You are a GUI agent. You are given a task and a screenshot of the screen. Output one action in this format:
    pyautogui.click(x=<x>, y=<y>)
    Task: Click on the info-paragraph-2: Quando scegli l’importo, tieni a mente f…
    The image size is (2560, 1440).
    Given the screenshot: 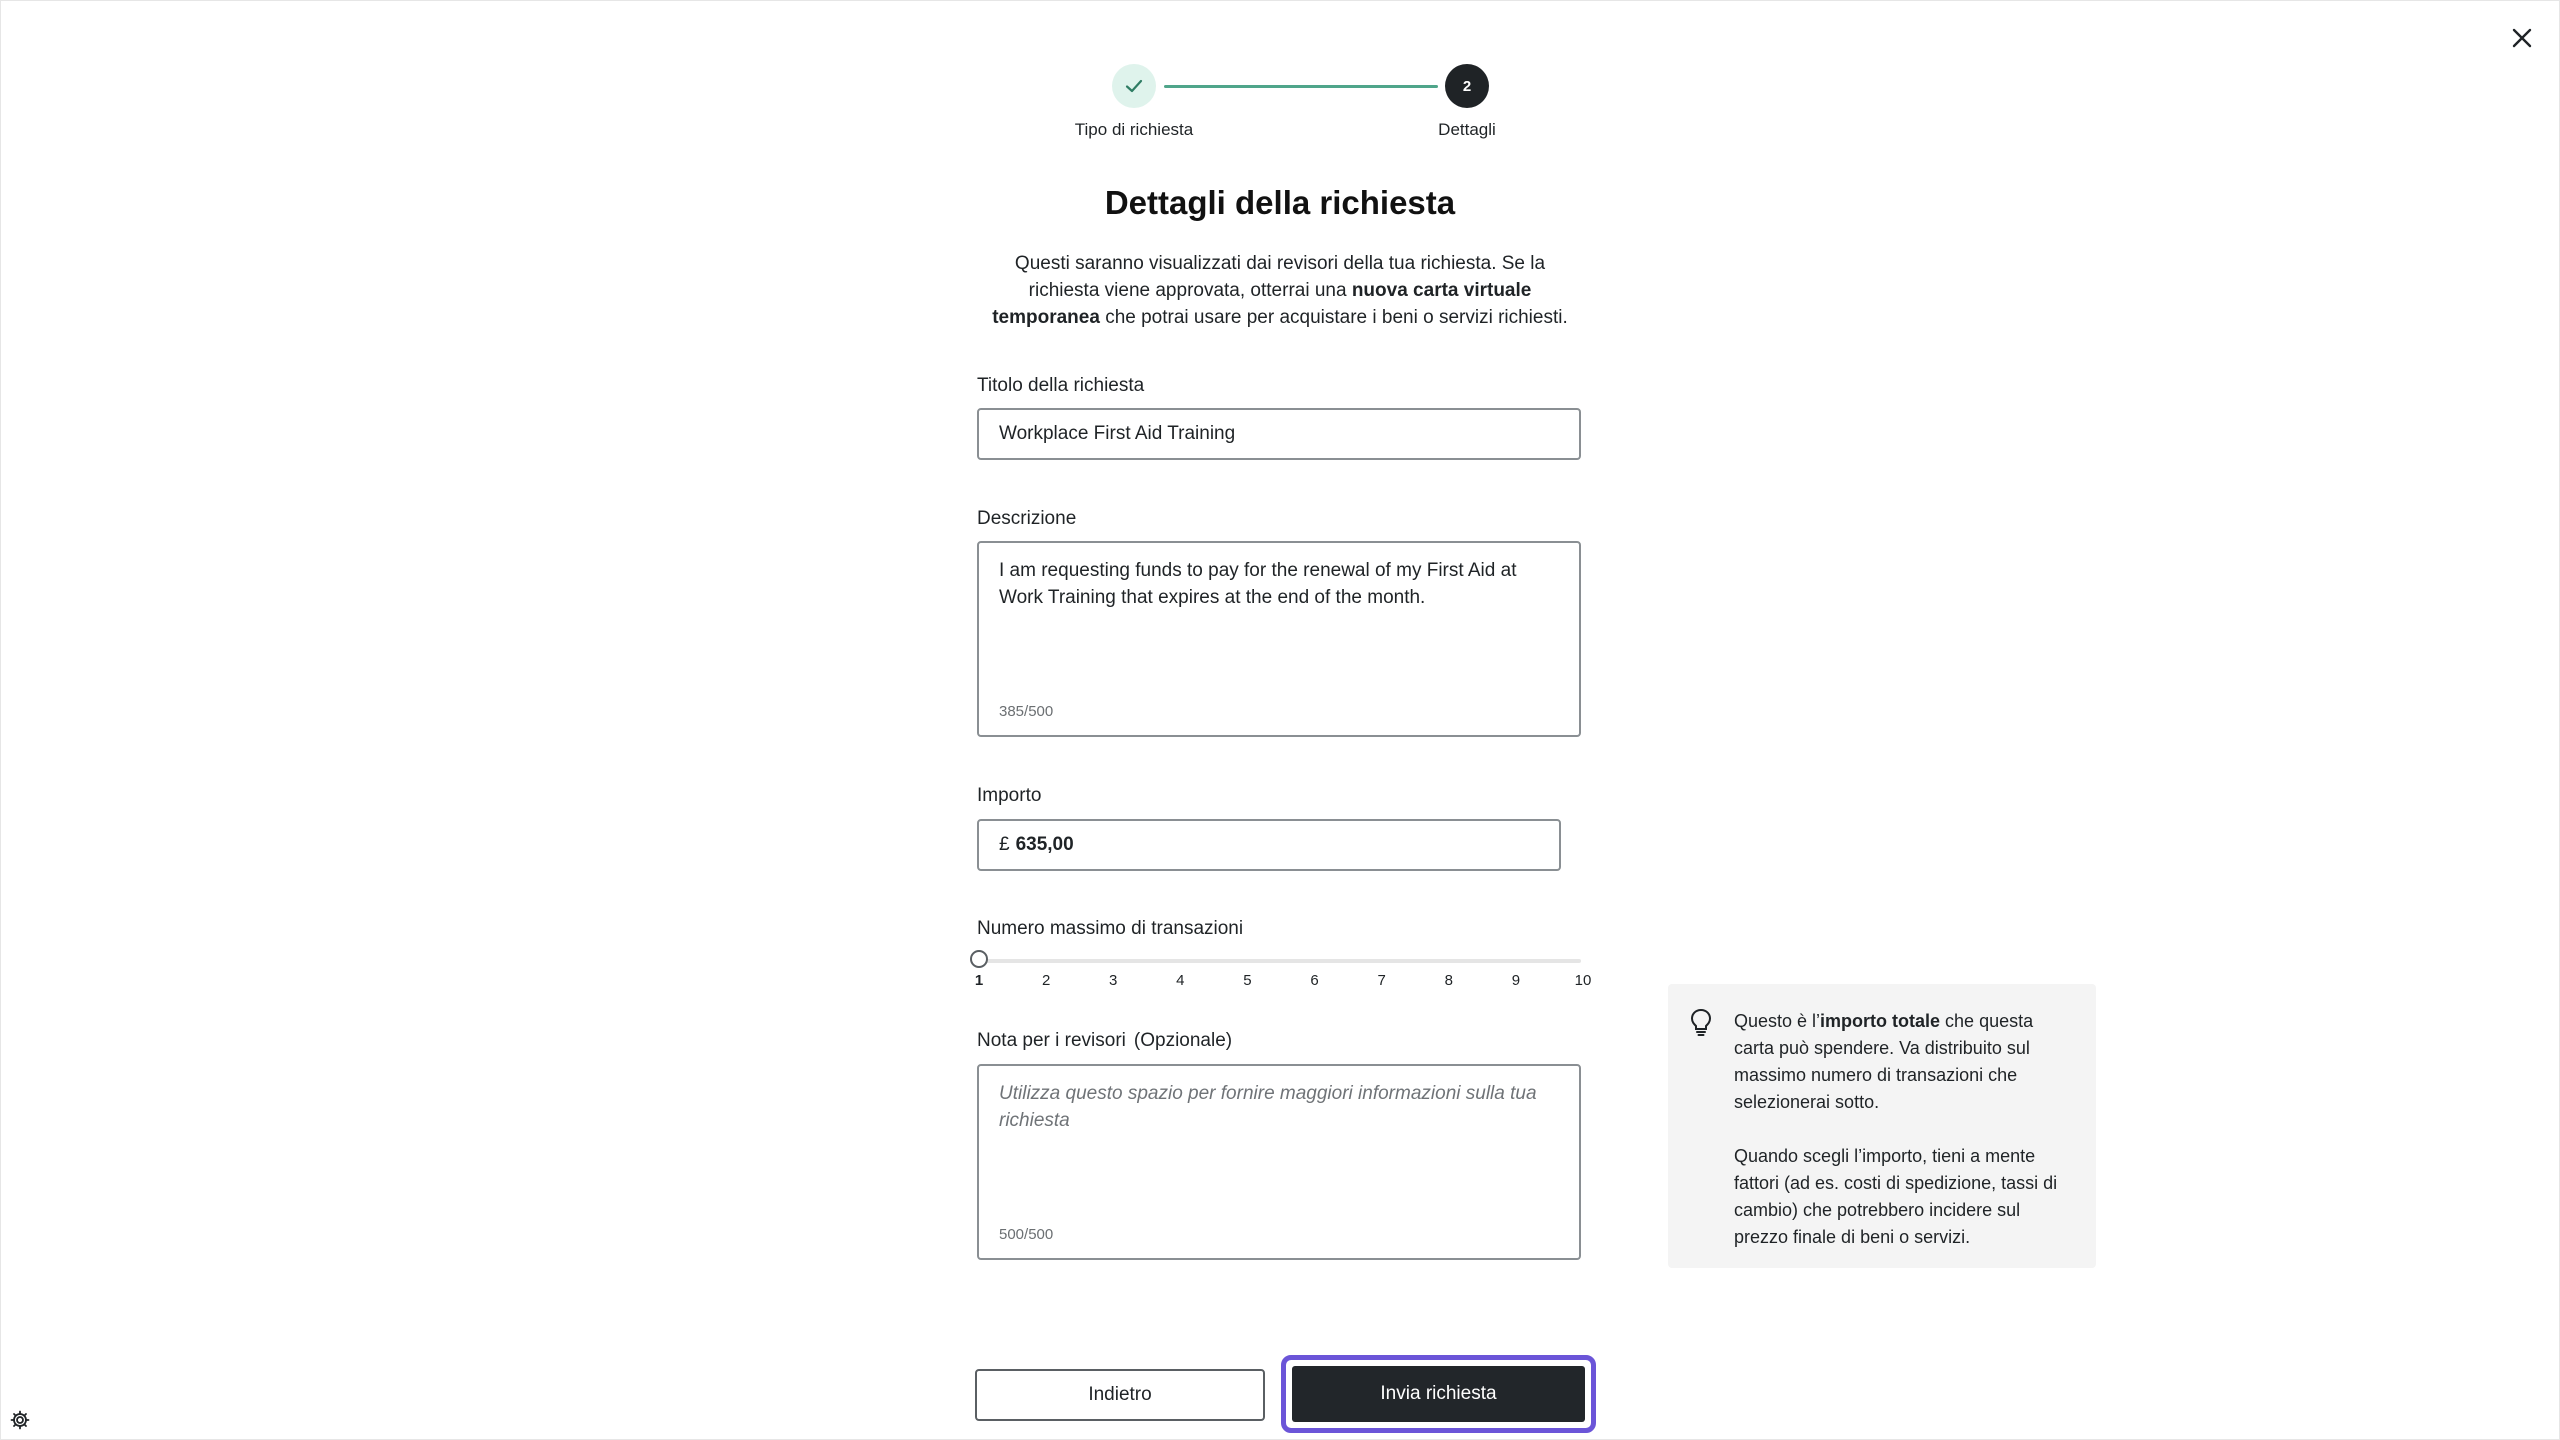 What is the action you would take?
    pyautogui.click(x=1896, y=1196)
    